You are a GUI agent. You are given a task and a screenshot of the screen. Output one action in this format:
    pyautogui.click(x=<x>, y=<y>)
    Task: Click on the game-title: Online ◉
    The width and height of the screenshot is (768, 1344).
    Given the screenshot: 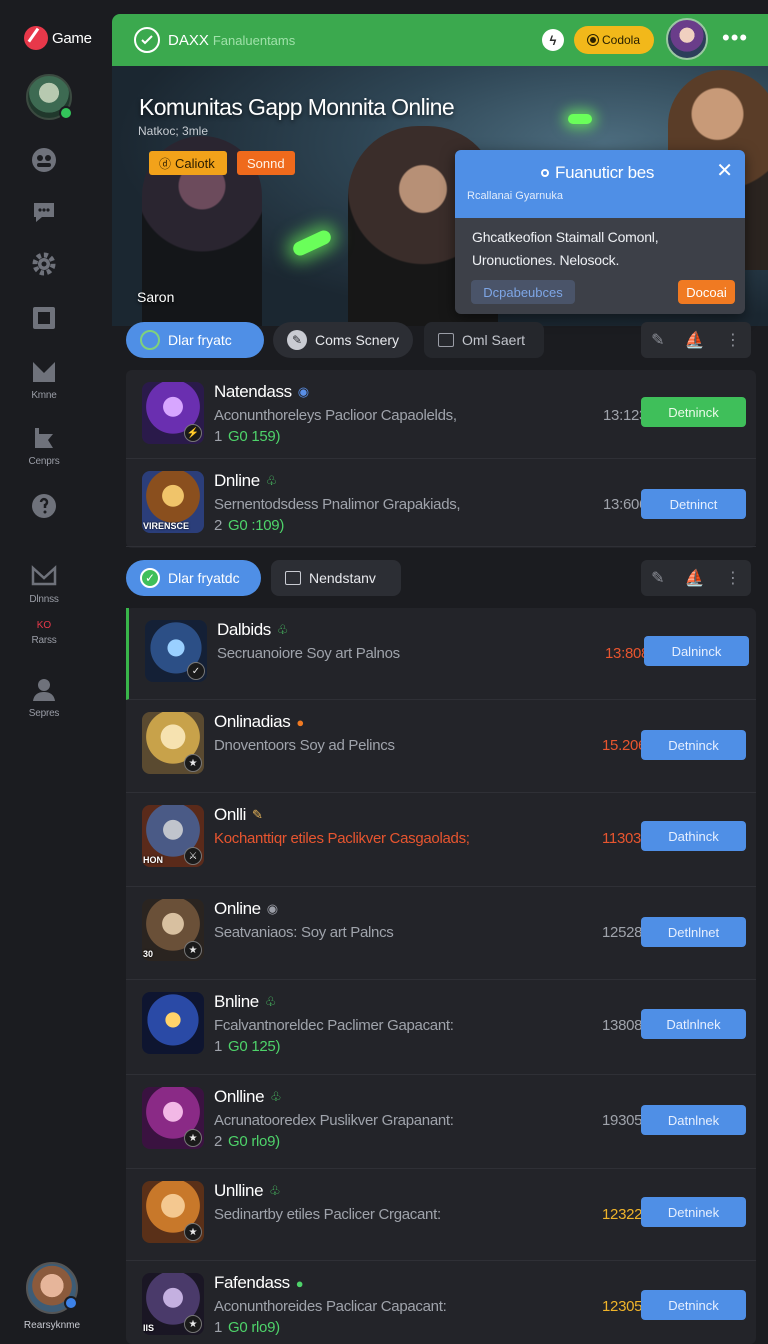 What is the action you would take?
    pyautogui.click(x=246, y=909)
    